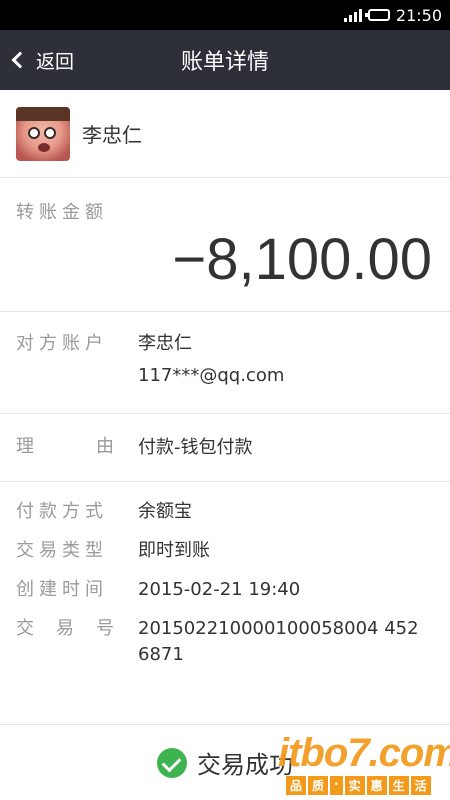 The height and width of the screenshot is (800, 450). I want to click on amount-label: 转账金额, so click(62, 212).